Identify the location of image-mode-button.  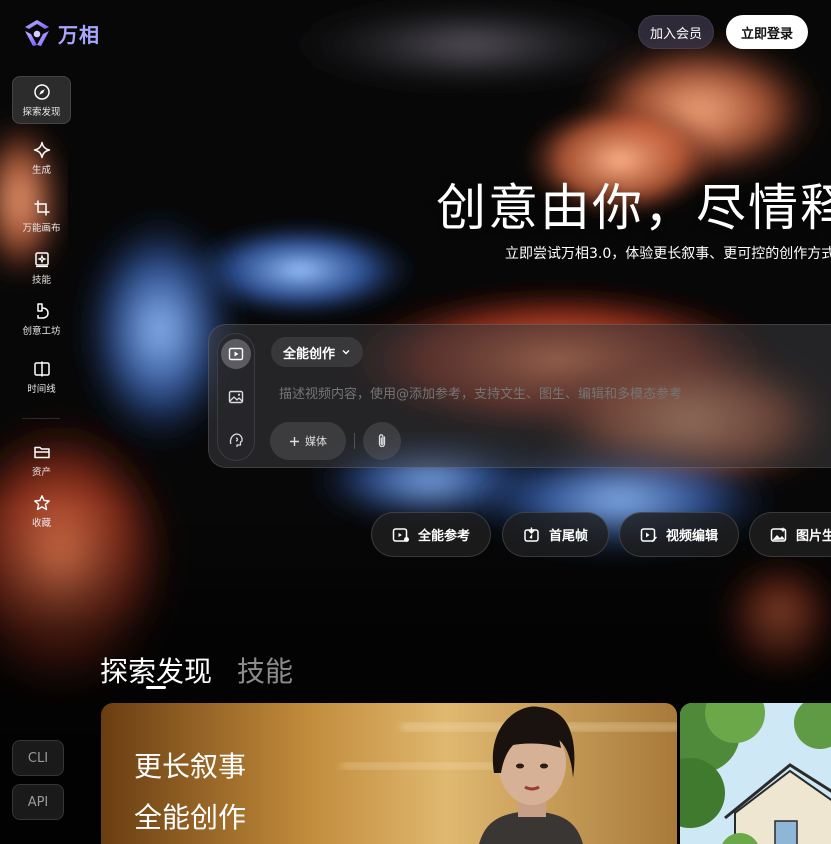
(236, 397).